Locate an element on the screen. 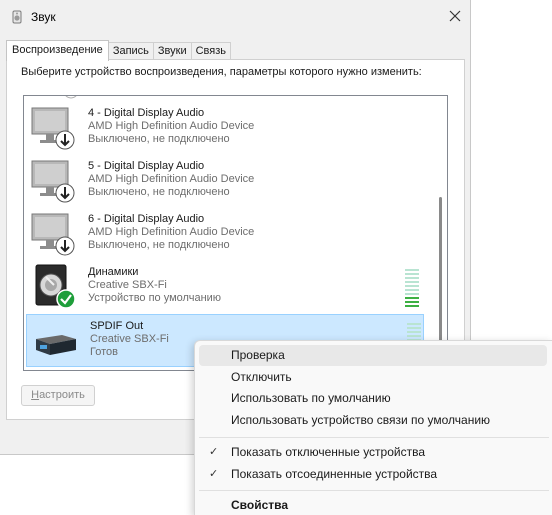  tab-playback: Воспроизведение is located at coordinates (57, 50).